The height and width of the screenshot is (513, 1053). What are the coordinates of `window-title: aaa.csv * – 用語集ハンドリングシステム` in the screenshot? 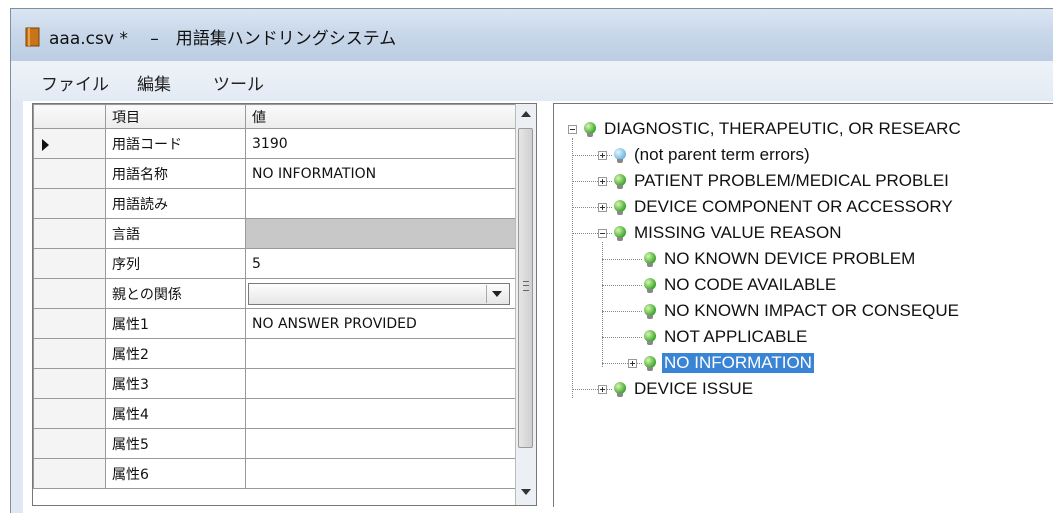 It's located at (223, 39).